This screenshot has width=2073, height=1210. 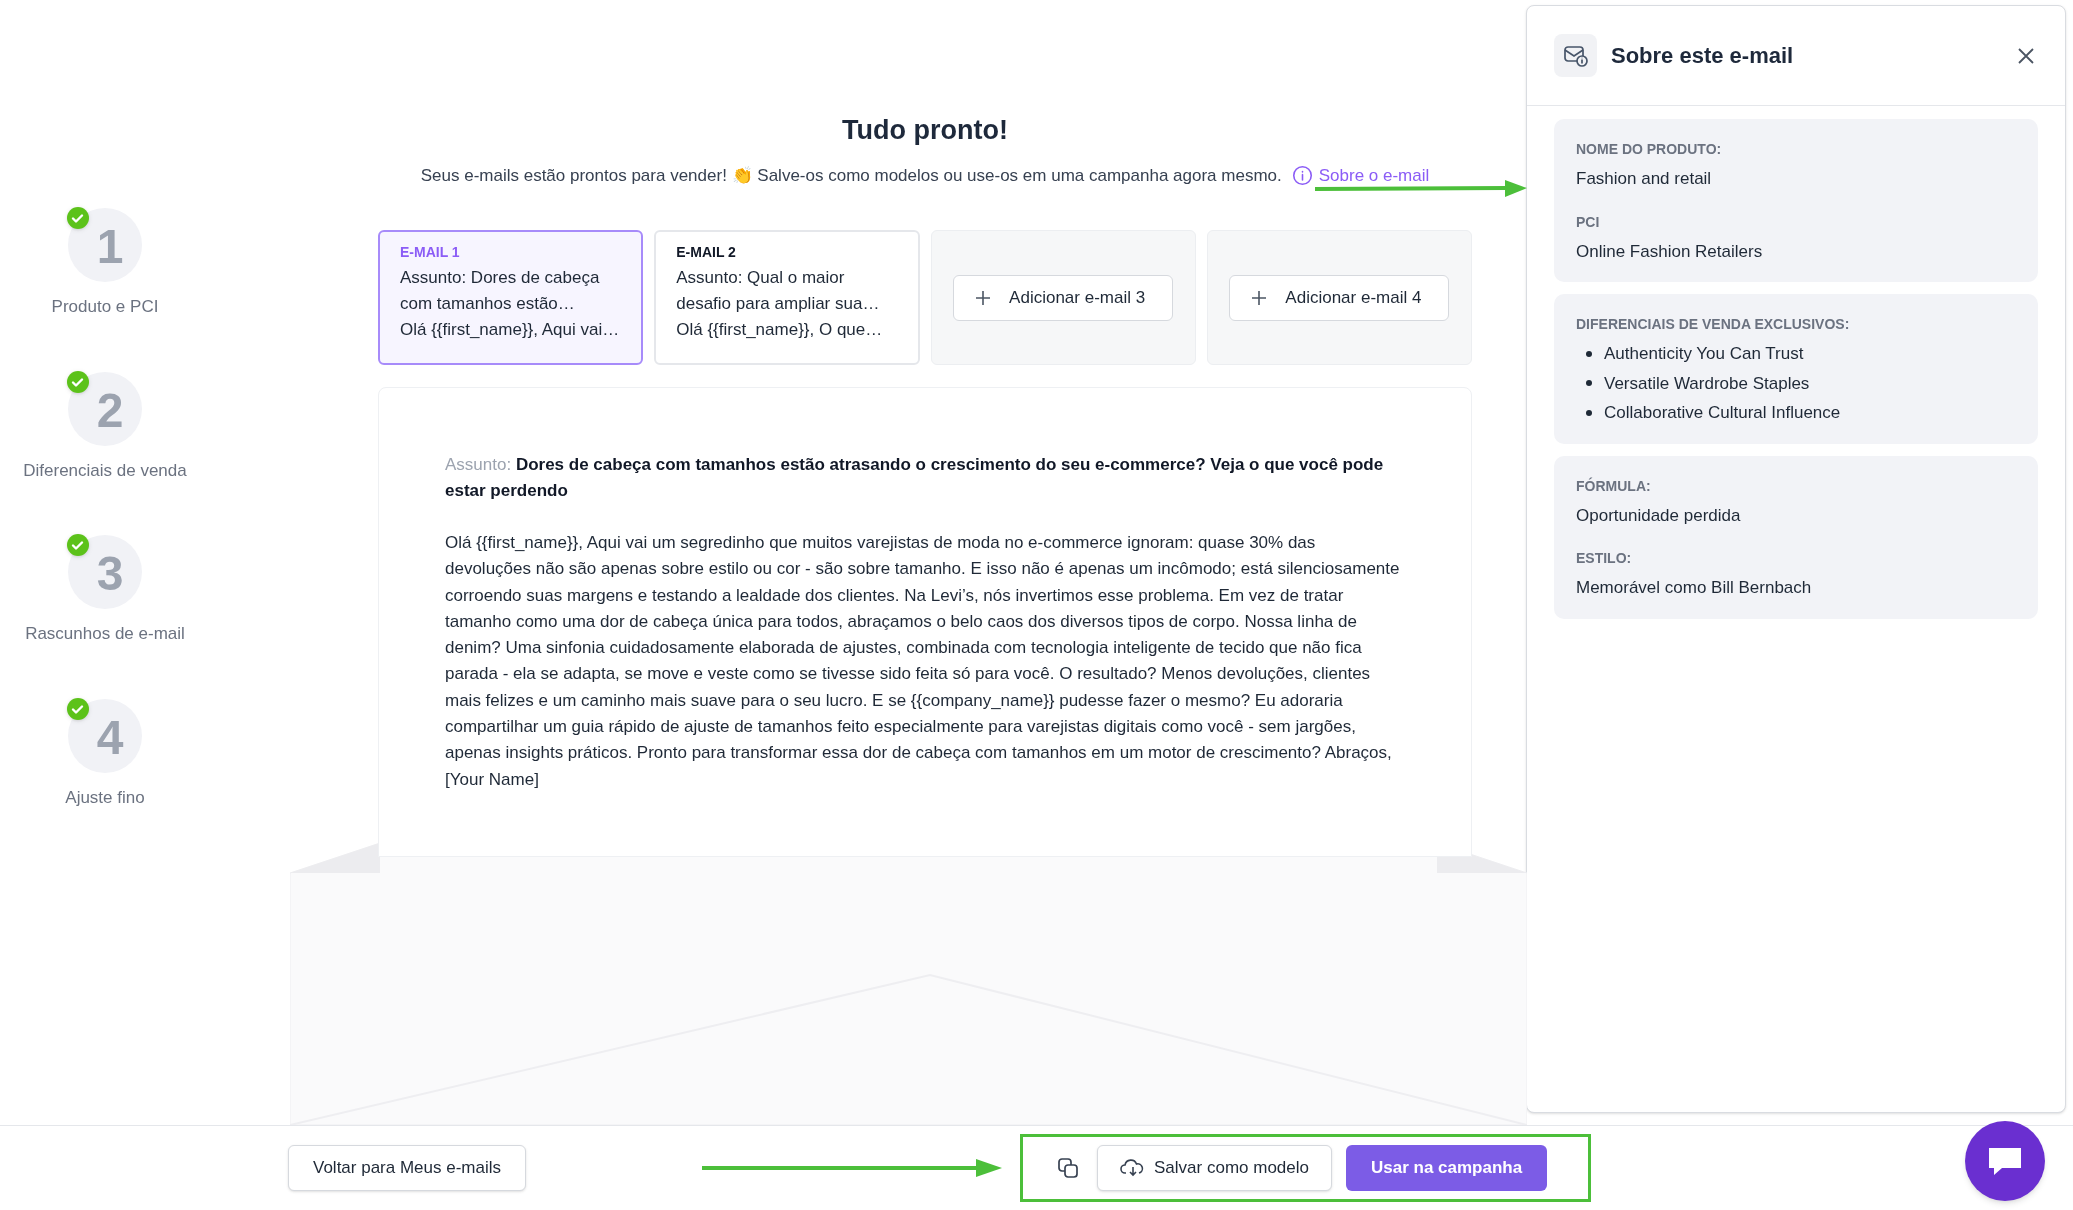 What do you see at coordinates (1644, 179) in the screenshot?
I see `info-value: Fashion and retail` at bounding box center [1644, 179].